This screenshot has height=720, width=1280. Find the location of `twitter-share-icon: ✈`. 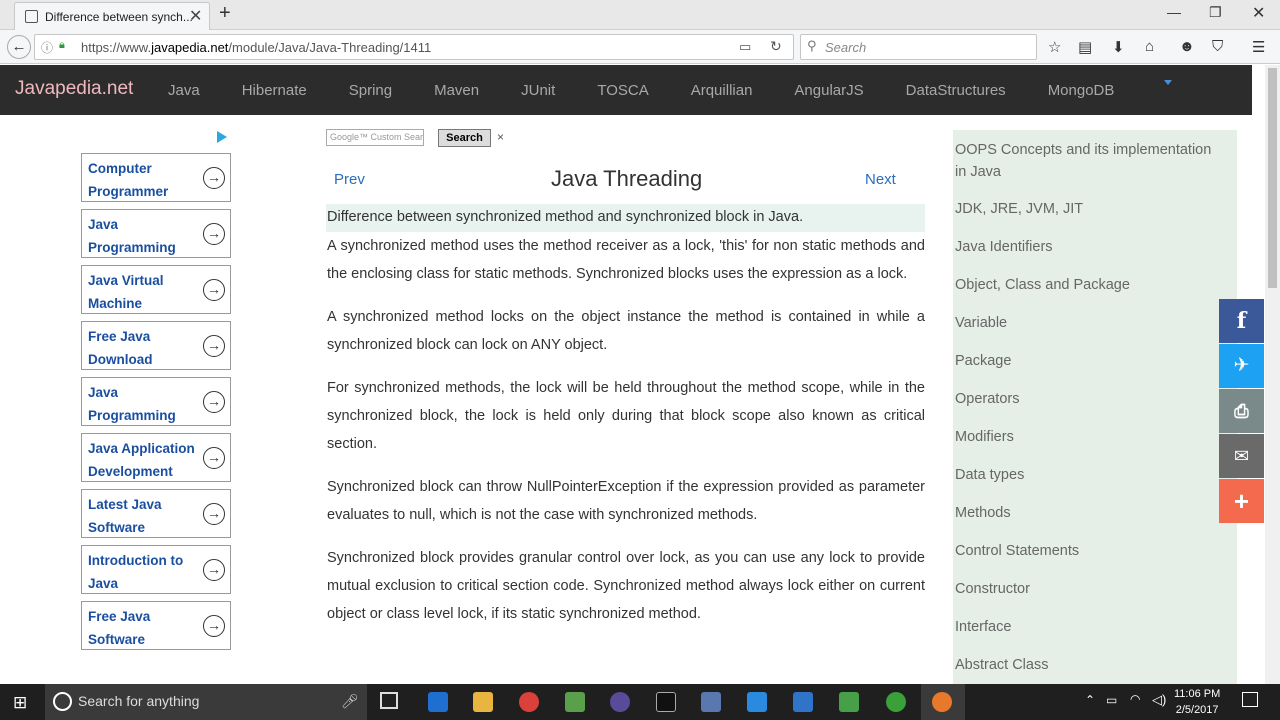

twitter-share-icon: ✈ is located at coordinates (1241, 366).